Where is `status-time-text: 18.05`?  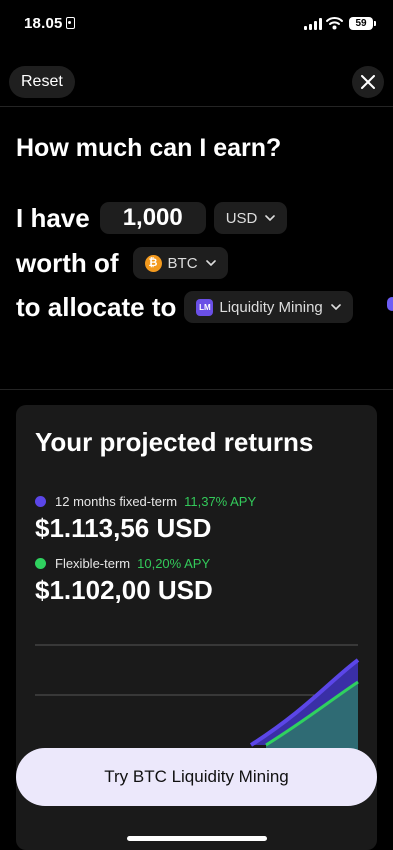 status-time-text: 18.05 is located at coordinates (43, 23).